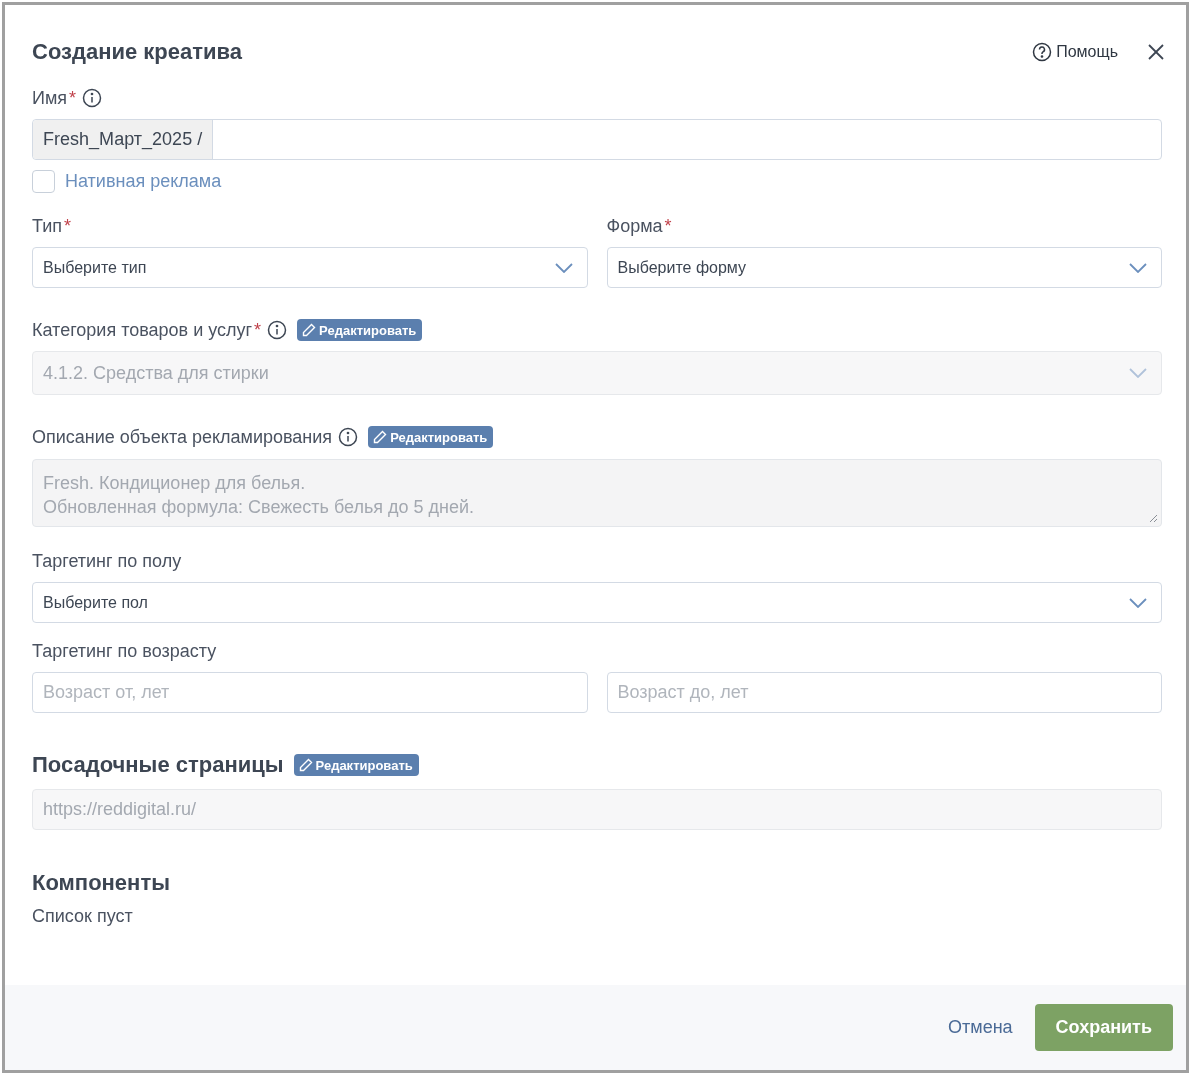 Image resolution: width=1191 pixels, height=1075 pixels. I want to click on age-from-input: Возраст от, лет, so click(310, 692).